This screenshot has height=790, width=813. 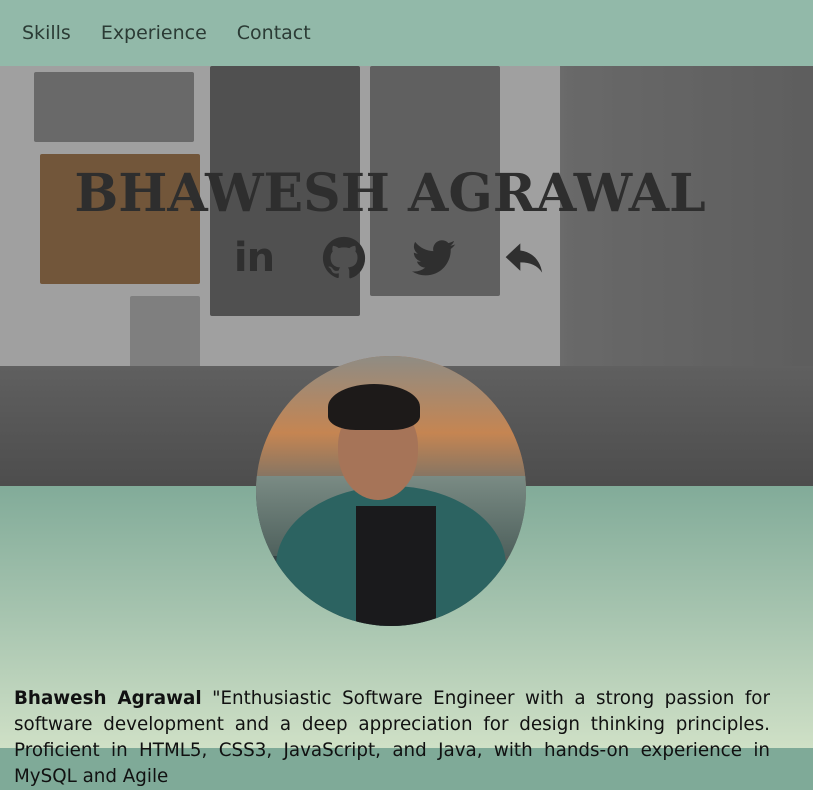 What do you see at coordinates (46, 33) in the screenshot?
I see `nav-link-skills: Skills` at bounding box center [46, 33].